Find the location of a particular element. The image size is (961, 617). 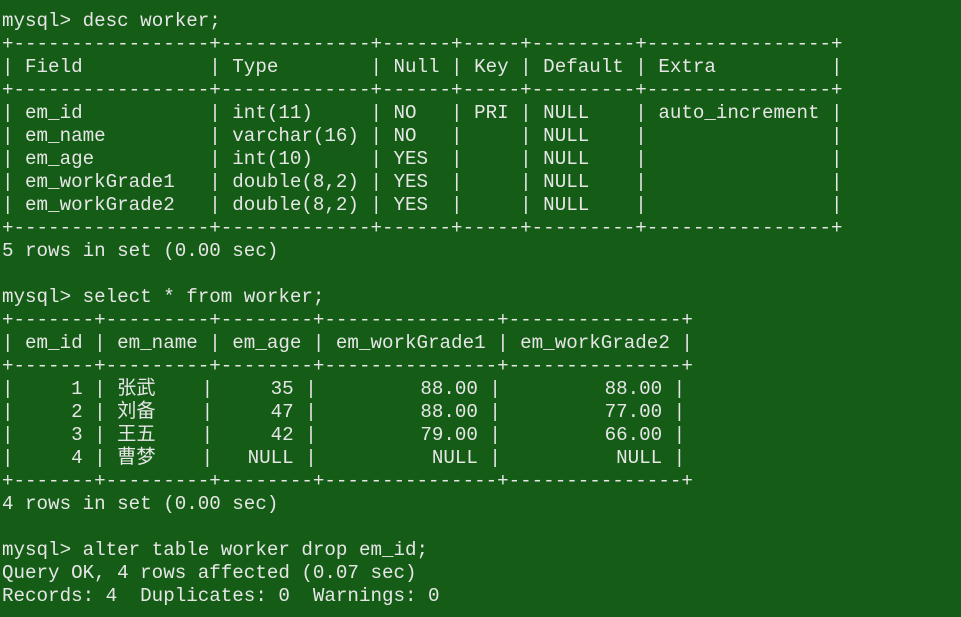

command-text: desc worker; is located at coordinates (151, 21).